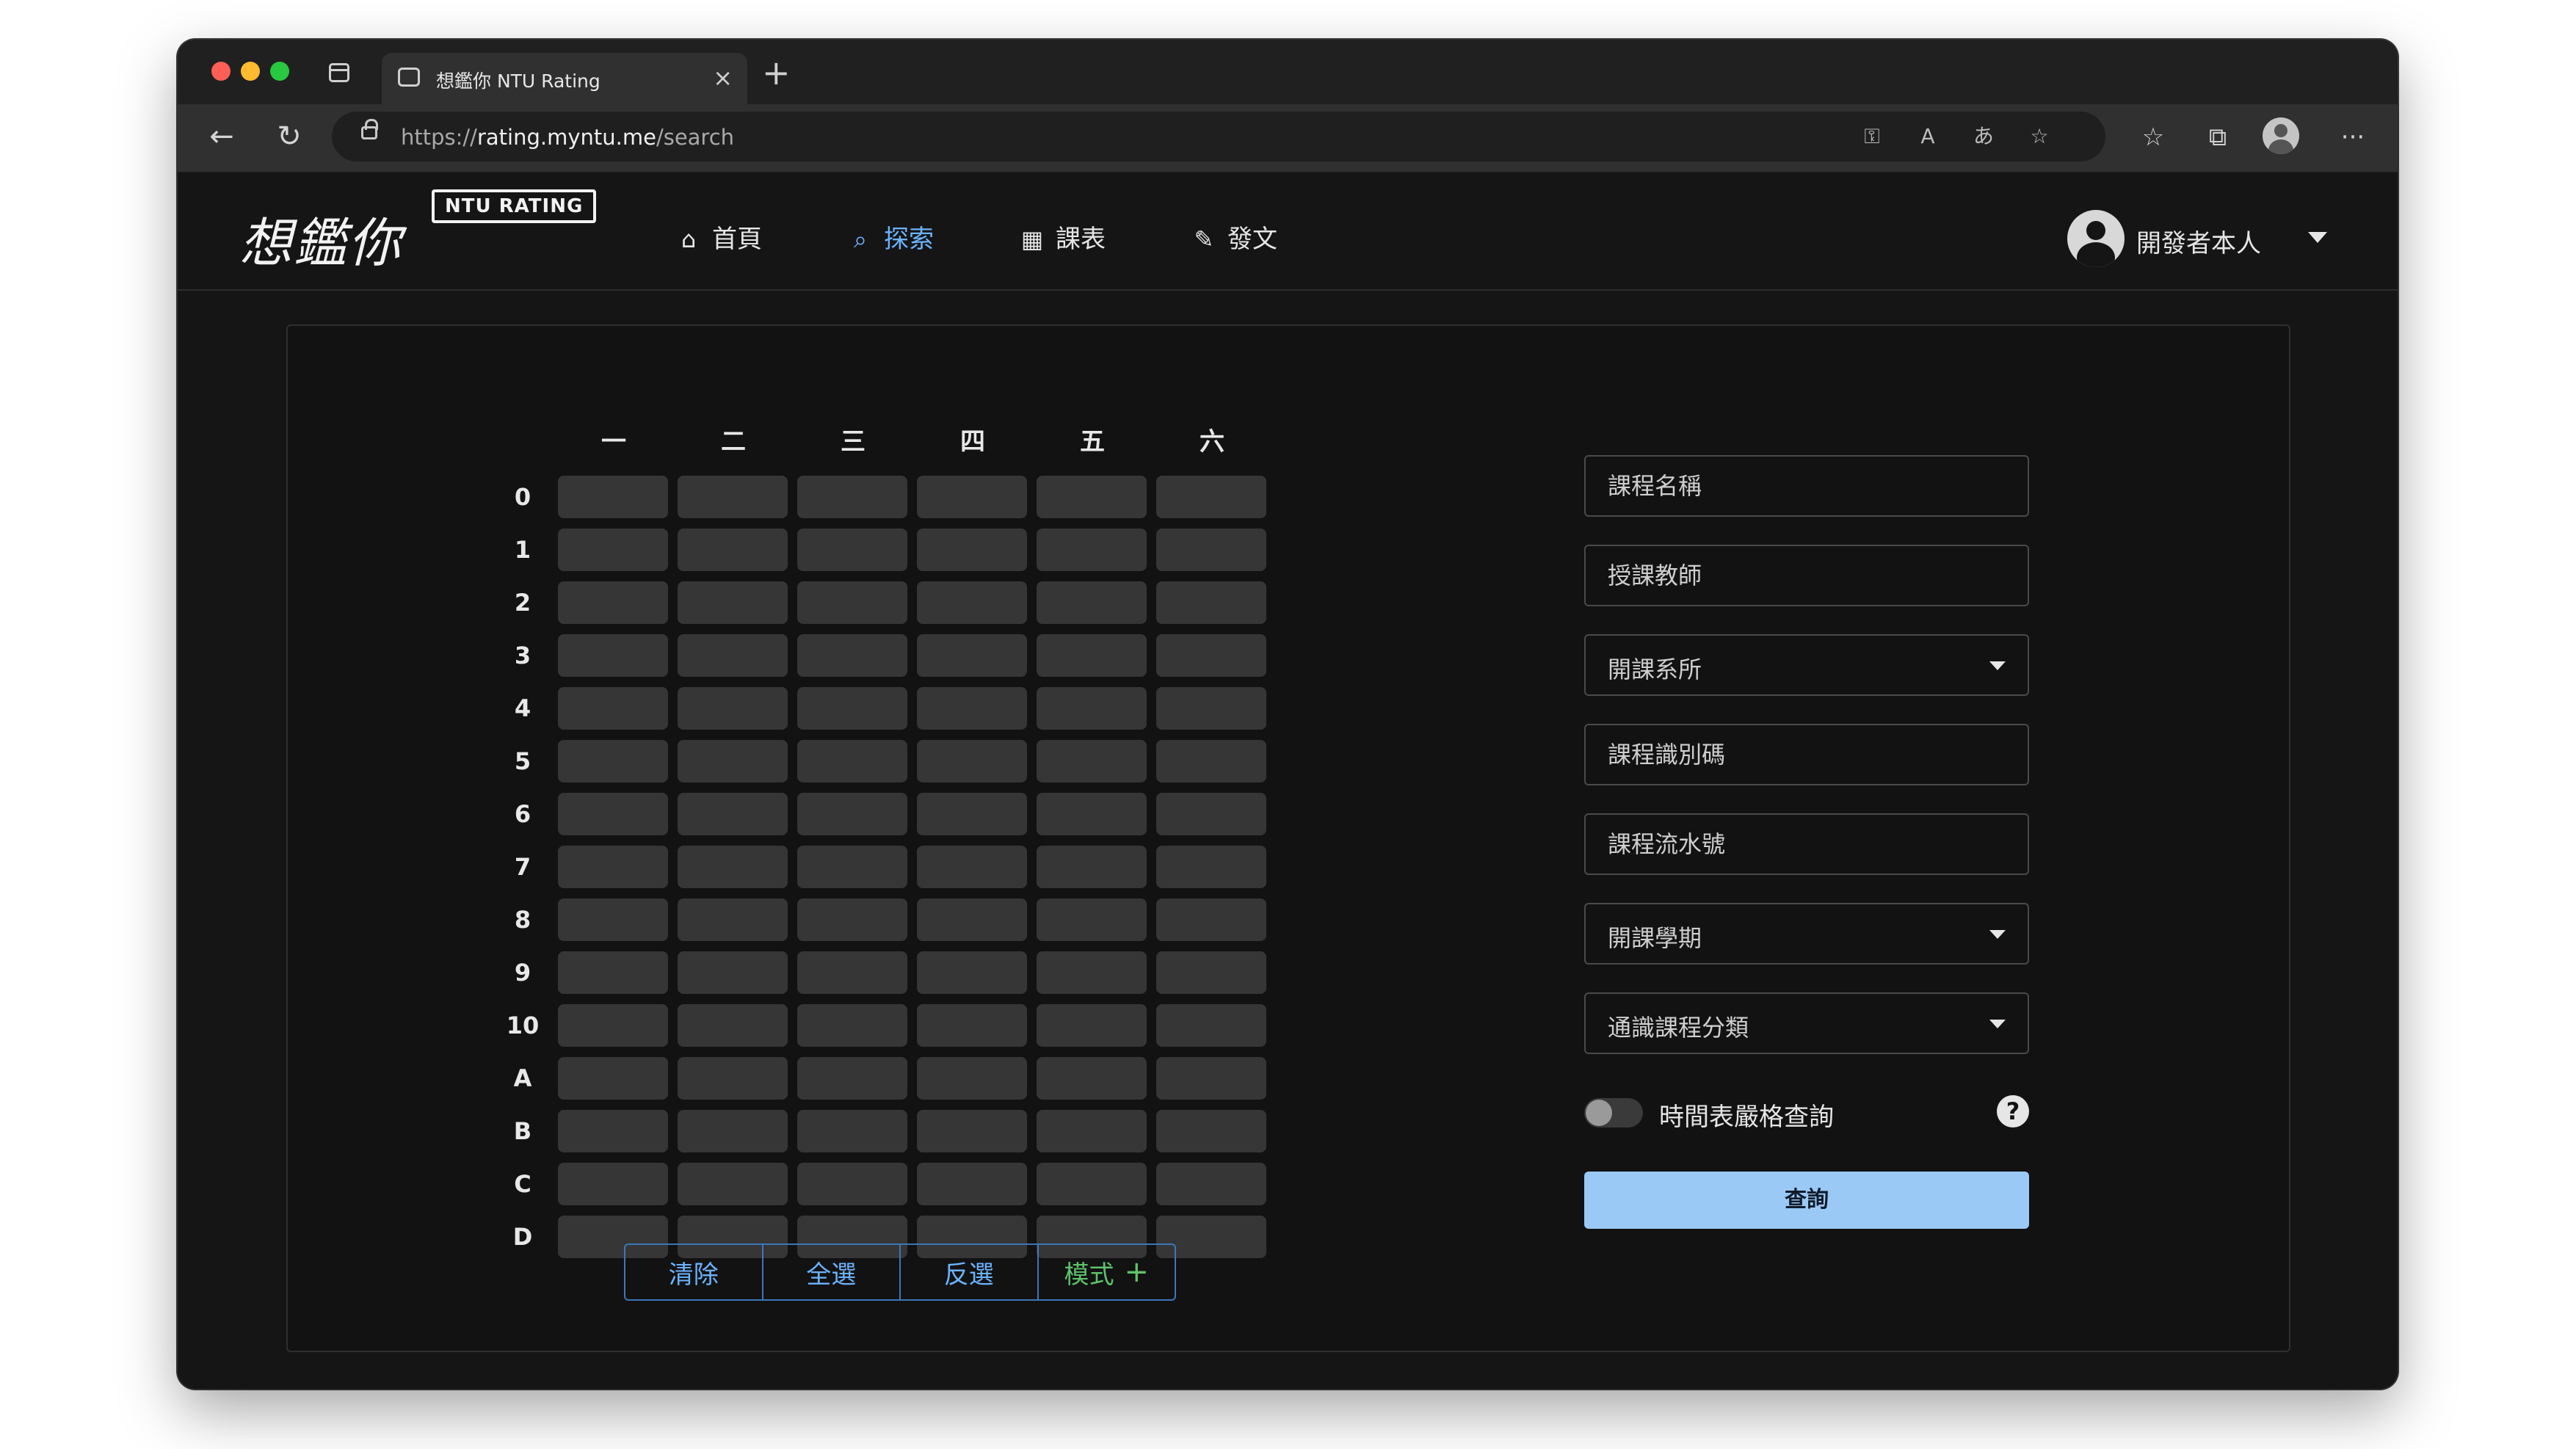 This screenshot has width=2576, height=1449. What do you see at coordinates (2040, 136) in the screenshot?
I see `add-favorite-icon: ☆` at bounding box center [2040, 136].